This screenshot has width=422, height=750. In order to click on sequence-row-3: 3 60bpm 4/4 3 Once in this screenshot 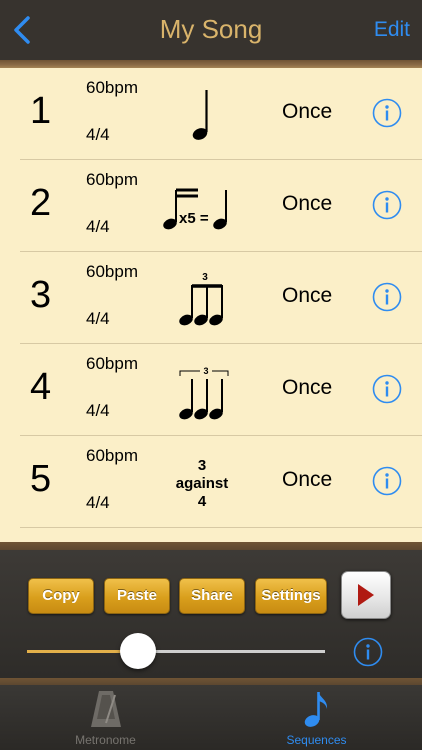, I will do `click(211, 298)`.